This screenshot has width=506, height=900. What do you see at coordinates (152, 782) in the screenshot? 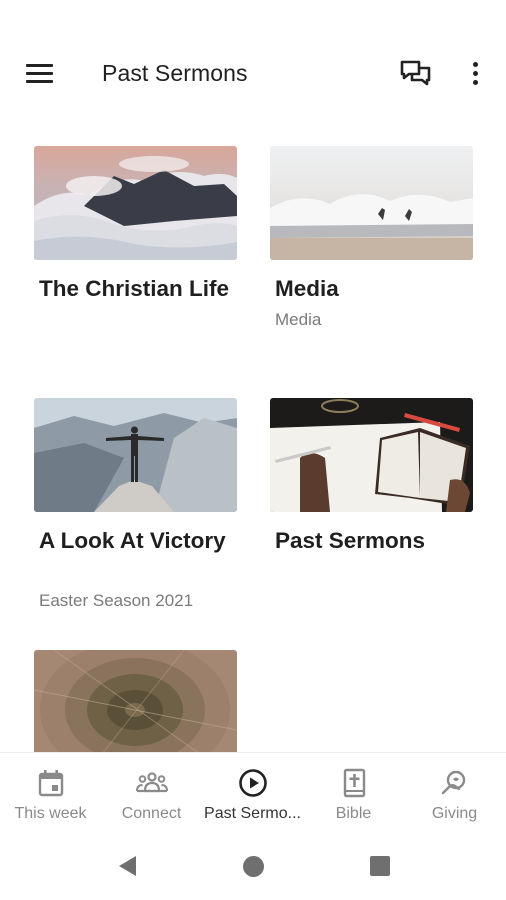
I see `group-people-icon` at bounding box center [152, 782].